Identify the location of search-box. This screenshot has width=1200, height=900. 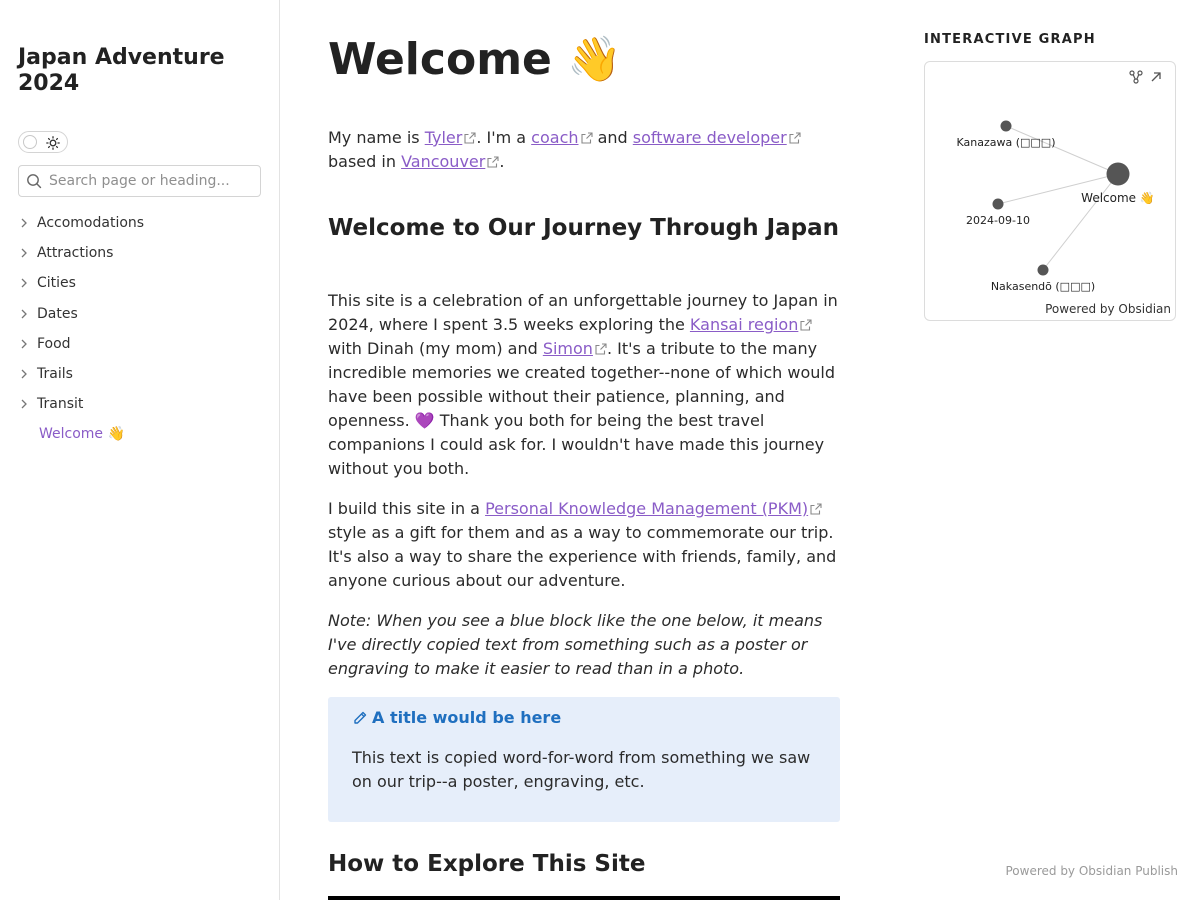
(139, 181).